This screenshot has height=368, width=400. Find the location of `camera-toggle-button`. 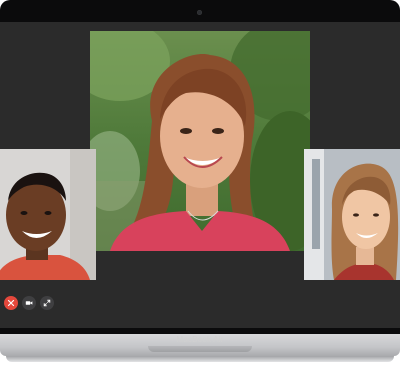

camera-toggle-button is located at coordinates (29, 303).